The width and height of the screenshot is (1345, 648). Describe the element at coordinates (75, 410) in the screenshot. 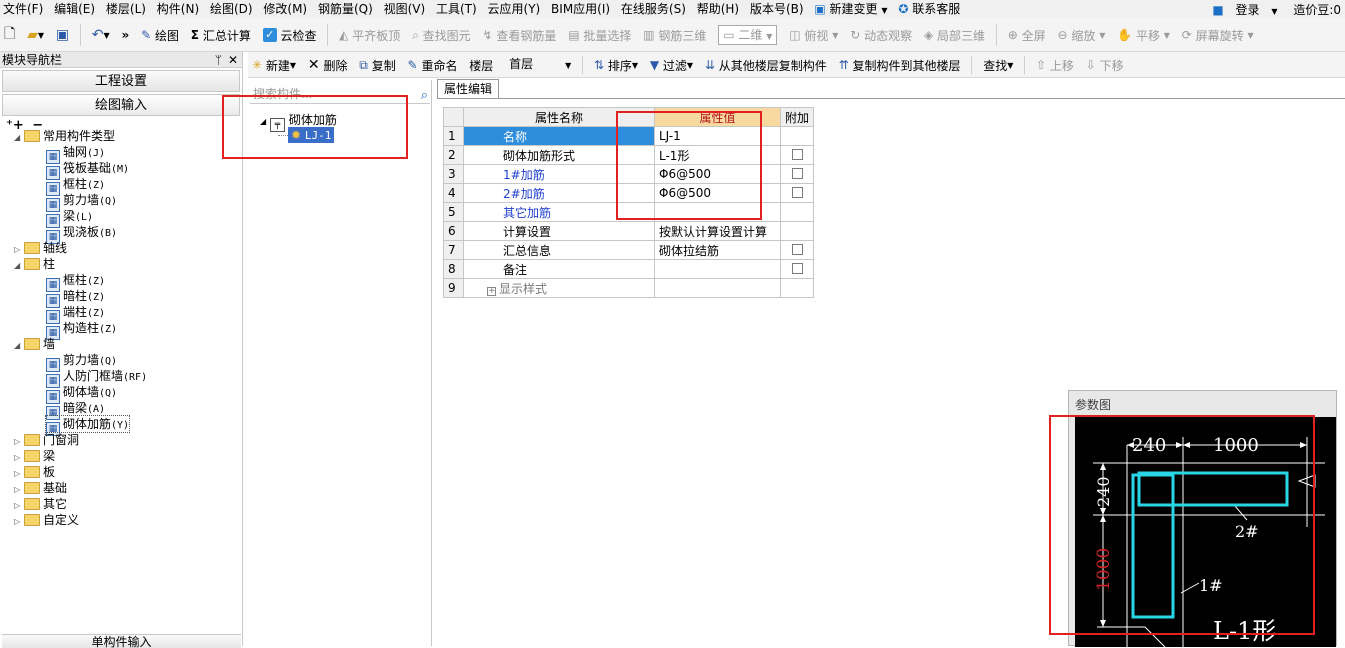

I see `tree-item: ▦ 暗梁(A)` at that location.